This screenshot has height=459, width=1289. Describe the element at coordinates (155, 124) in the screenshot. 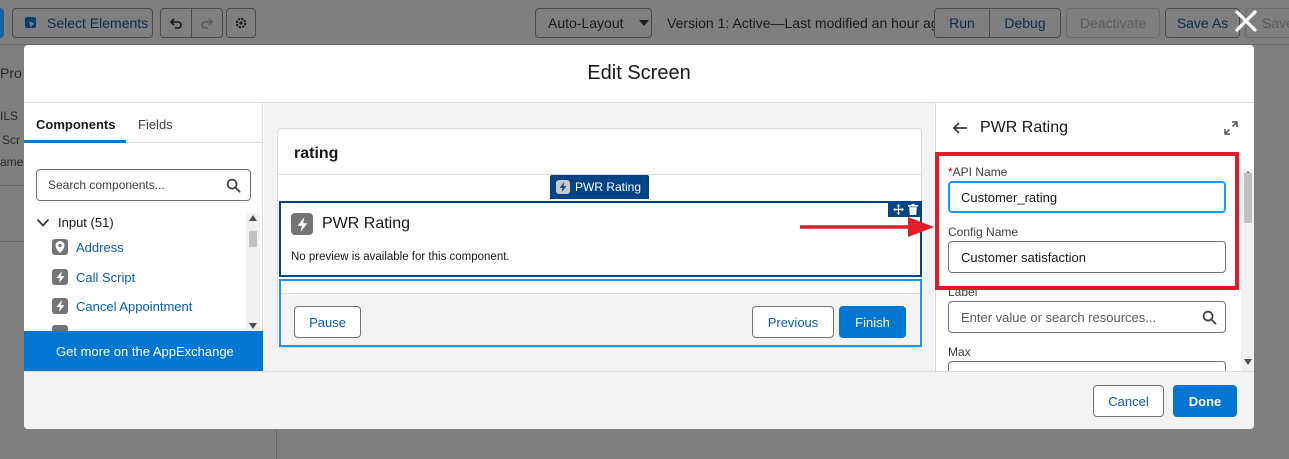

I see `tab-fields: Fields` at that location.